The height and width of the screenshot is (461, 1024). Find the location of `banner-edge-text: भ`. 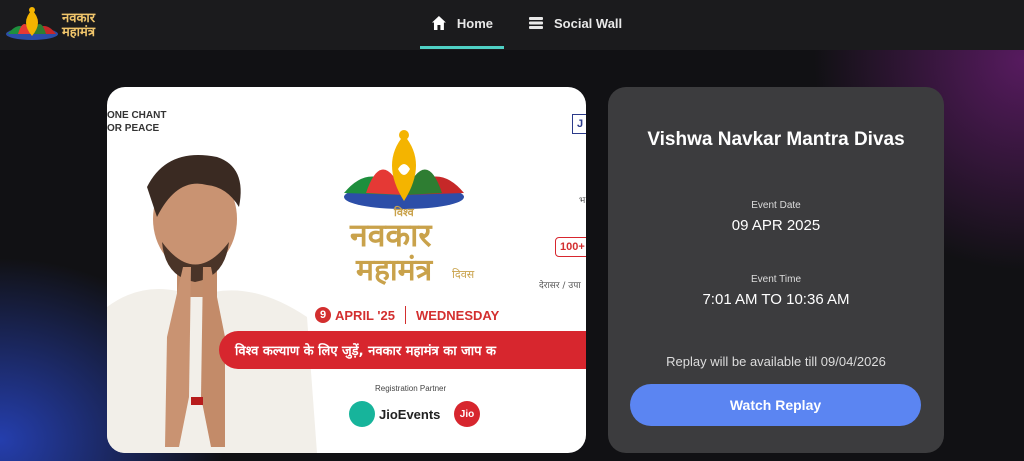

banner-edge-text: भ is located at coordinates (582, 200).